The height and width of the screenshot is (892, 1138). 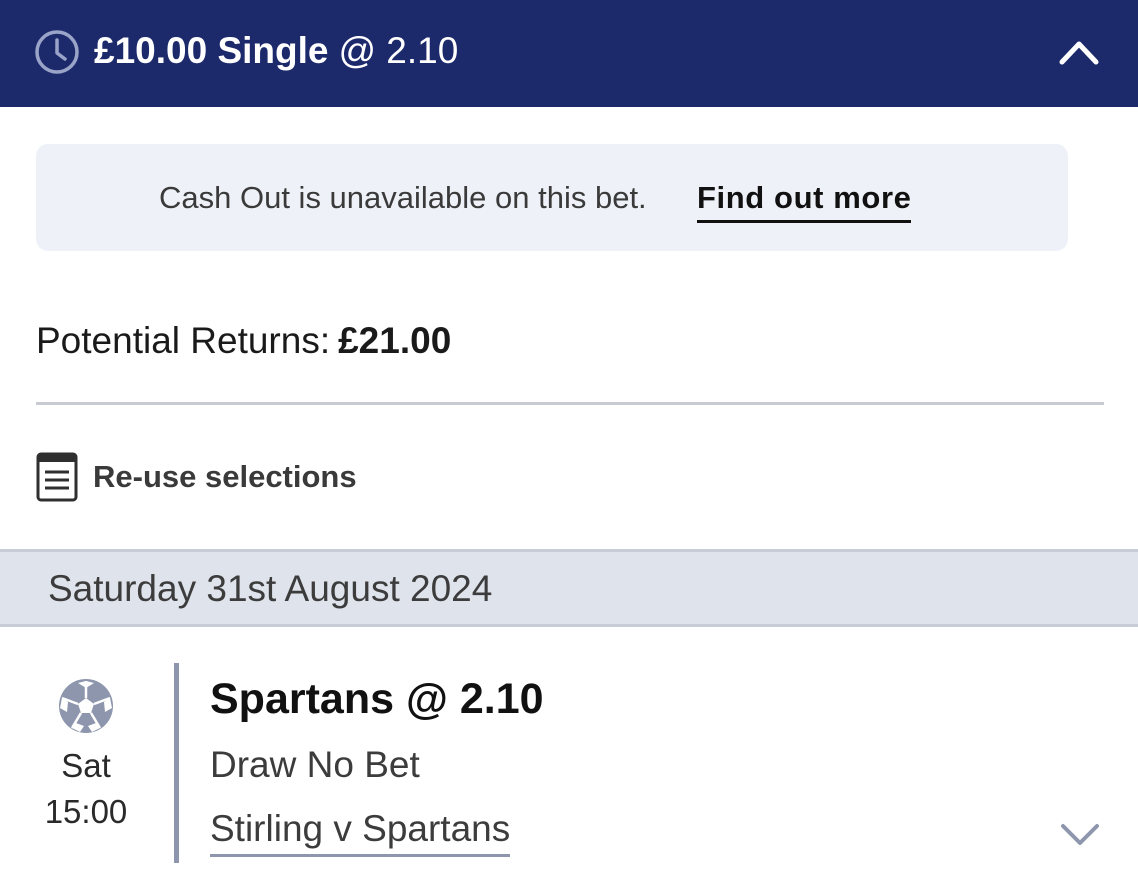 What do you see at coordinates (569, 588) in the screenshot?
I see `date-header: Saturday 31st August 2024` at bounding box center [569, 588].